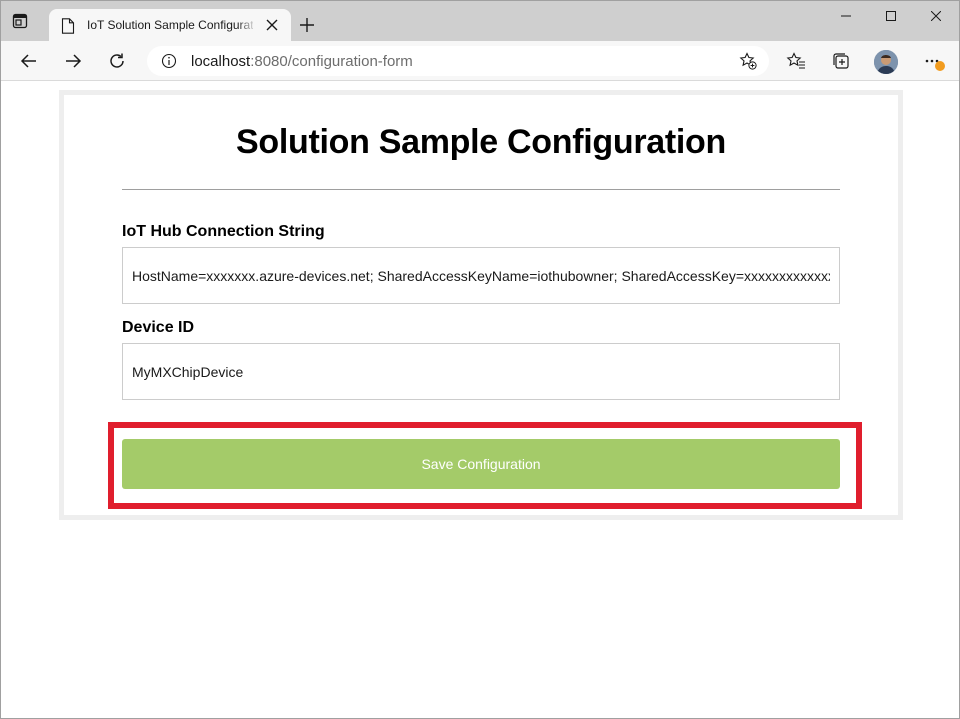  I want to click on star-plus-icon, so click(748, 61).